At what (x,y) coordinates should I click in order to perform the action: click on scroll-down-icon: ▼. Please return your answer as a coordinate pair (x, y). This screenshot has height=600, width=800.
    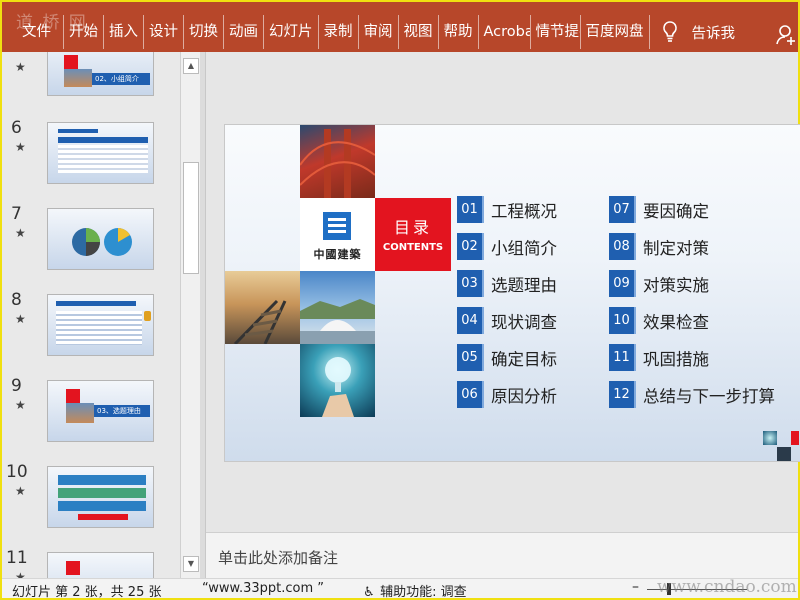
    Looking at the image, I should click on (191, 564).